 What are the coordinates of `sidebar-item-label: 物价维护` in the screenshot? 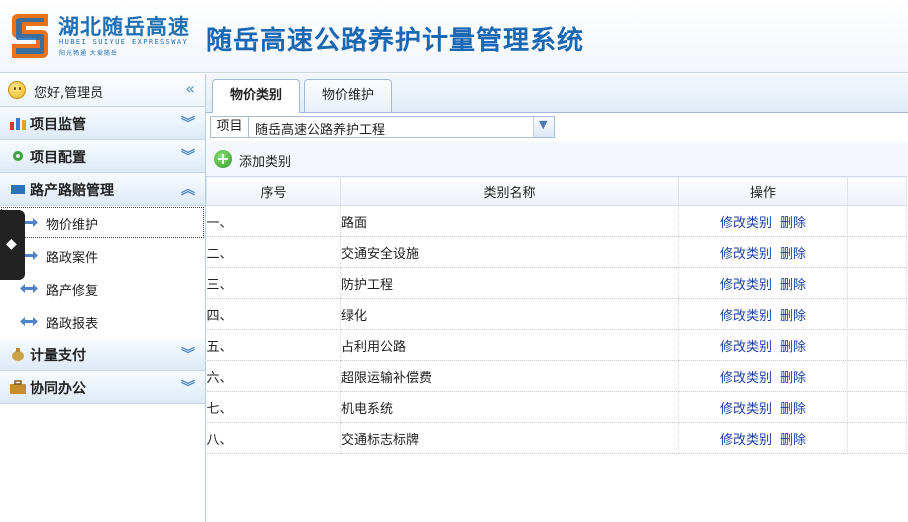 It's located at (72, 225).